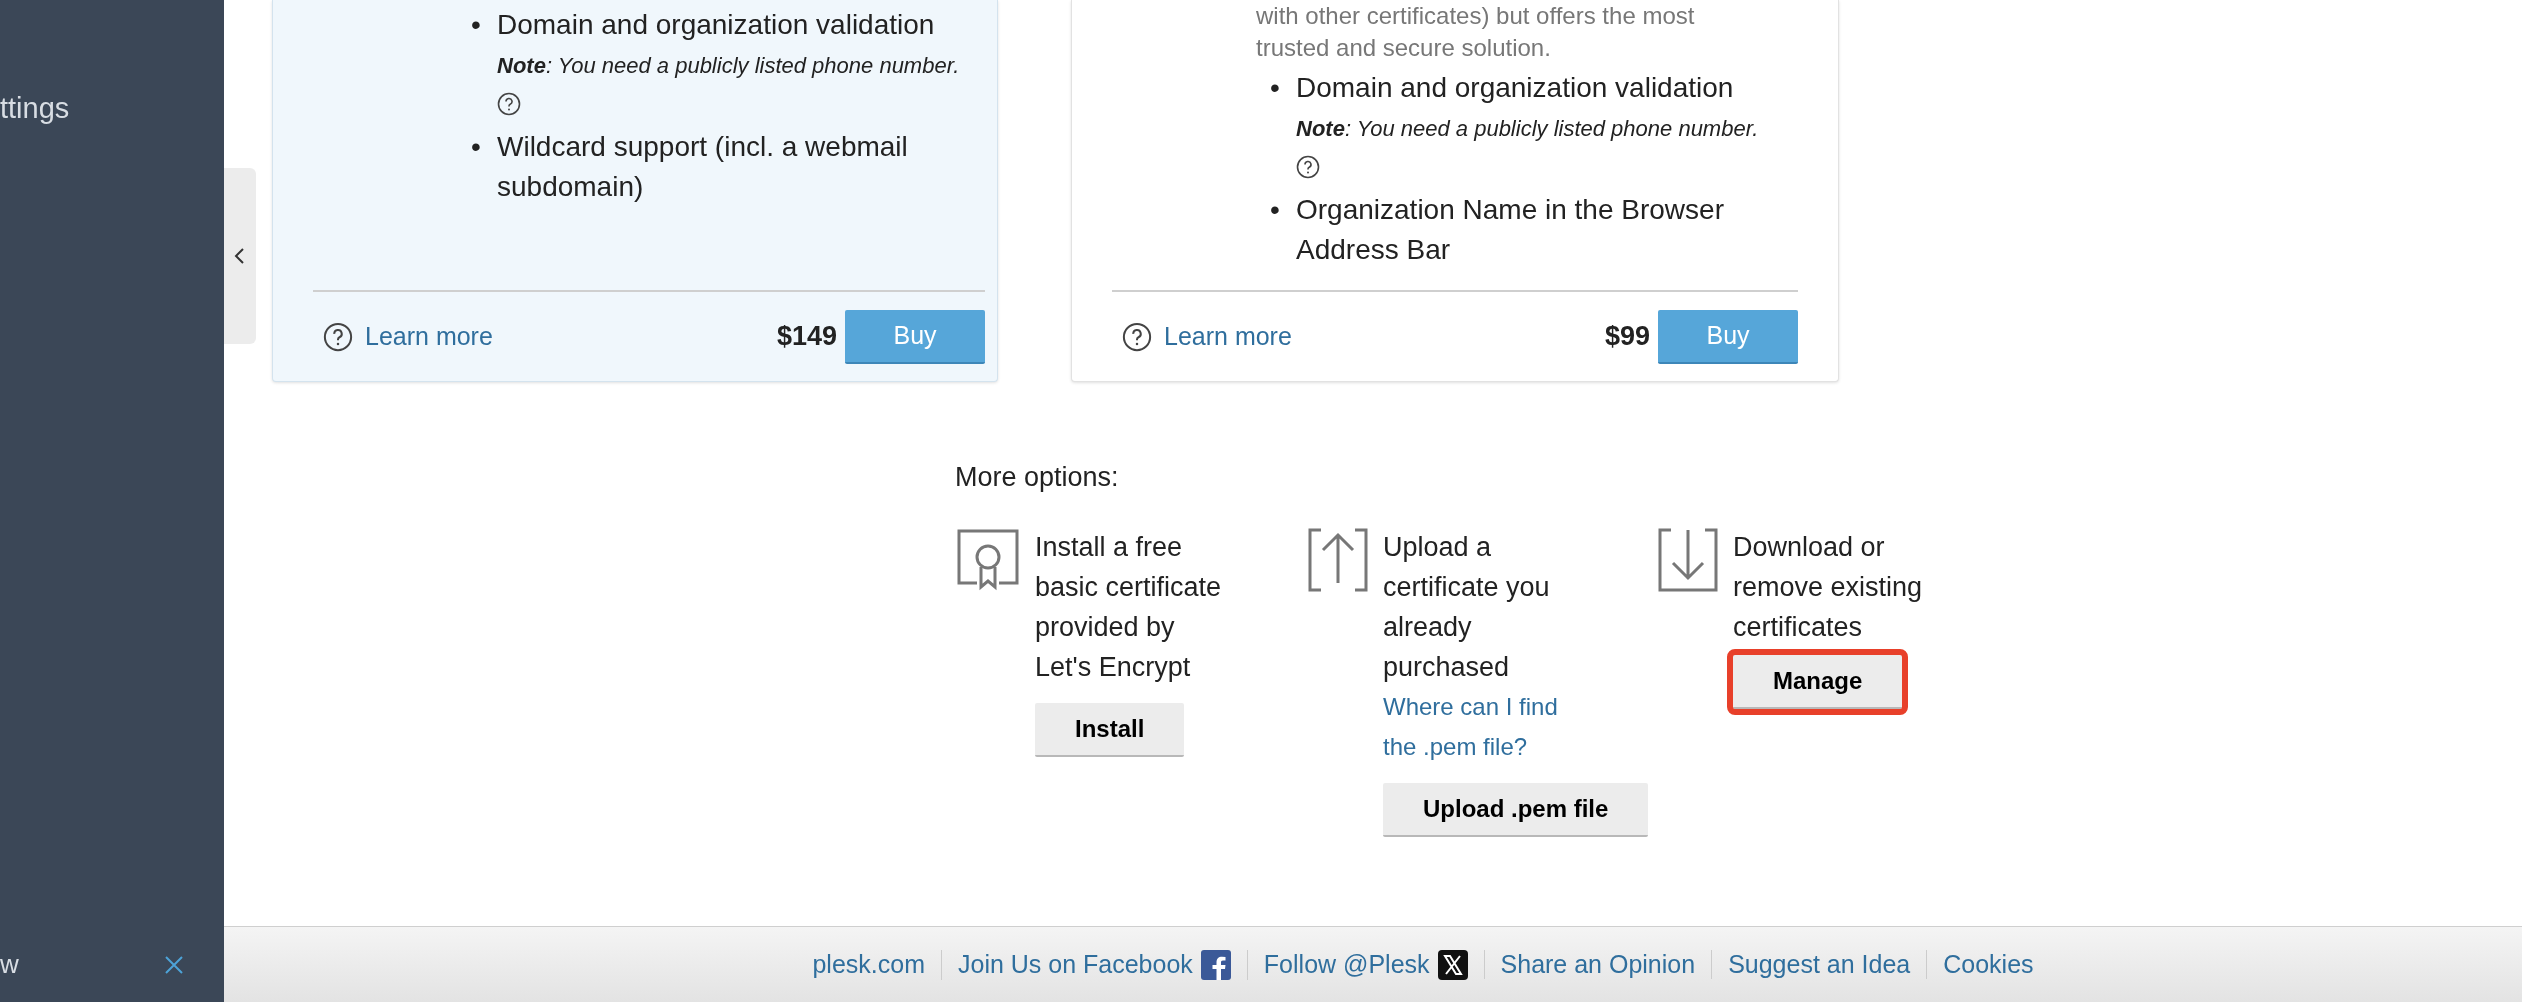  I want to click on footer-link: Cookies, so click(1988, 964).